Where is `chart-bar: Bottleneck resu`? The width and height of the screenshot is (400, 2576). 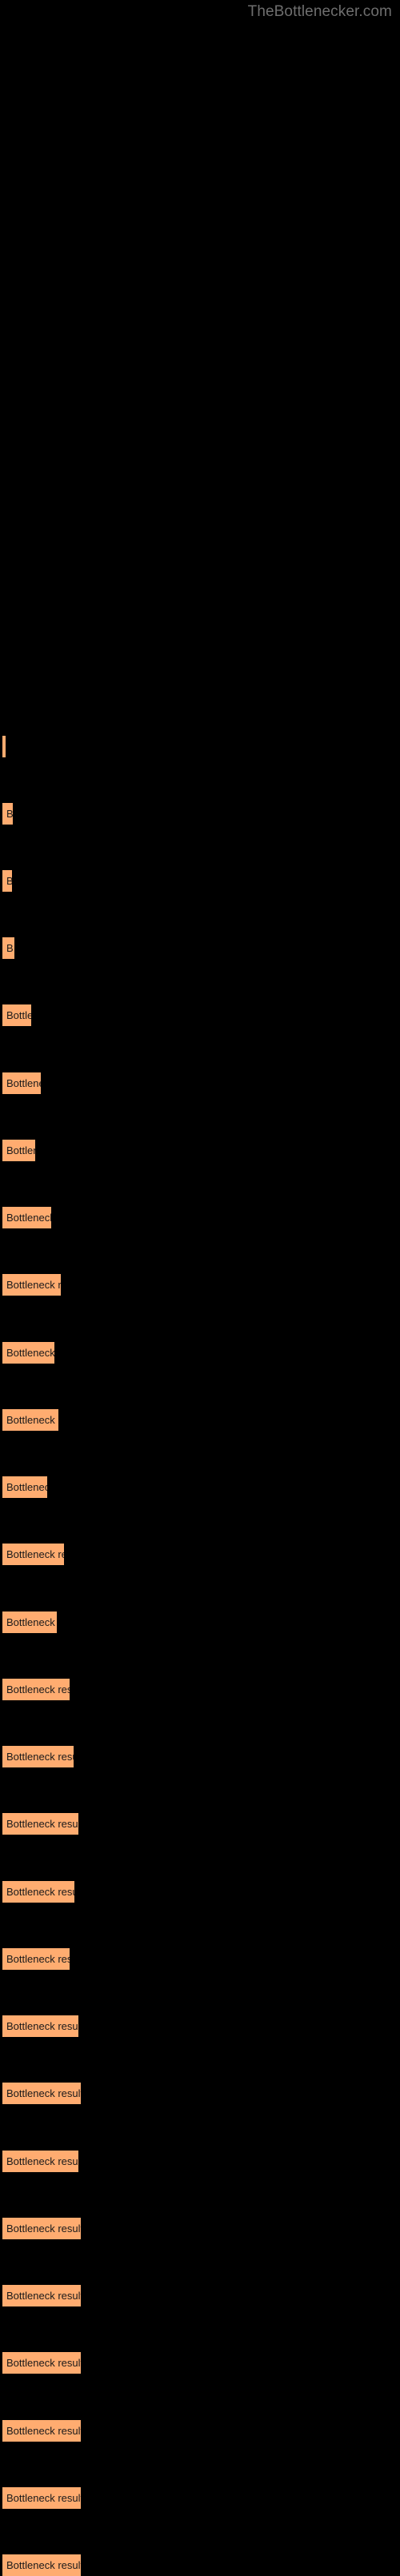 chart-bar: Bottleneck resu is located at coordinates (31, 1285).